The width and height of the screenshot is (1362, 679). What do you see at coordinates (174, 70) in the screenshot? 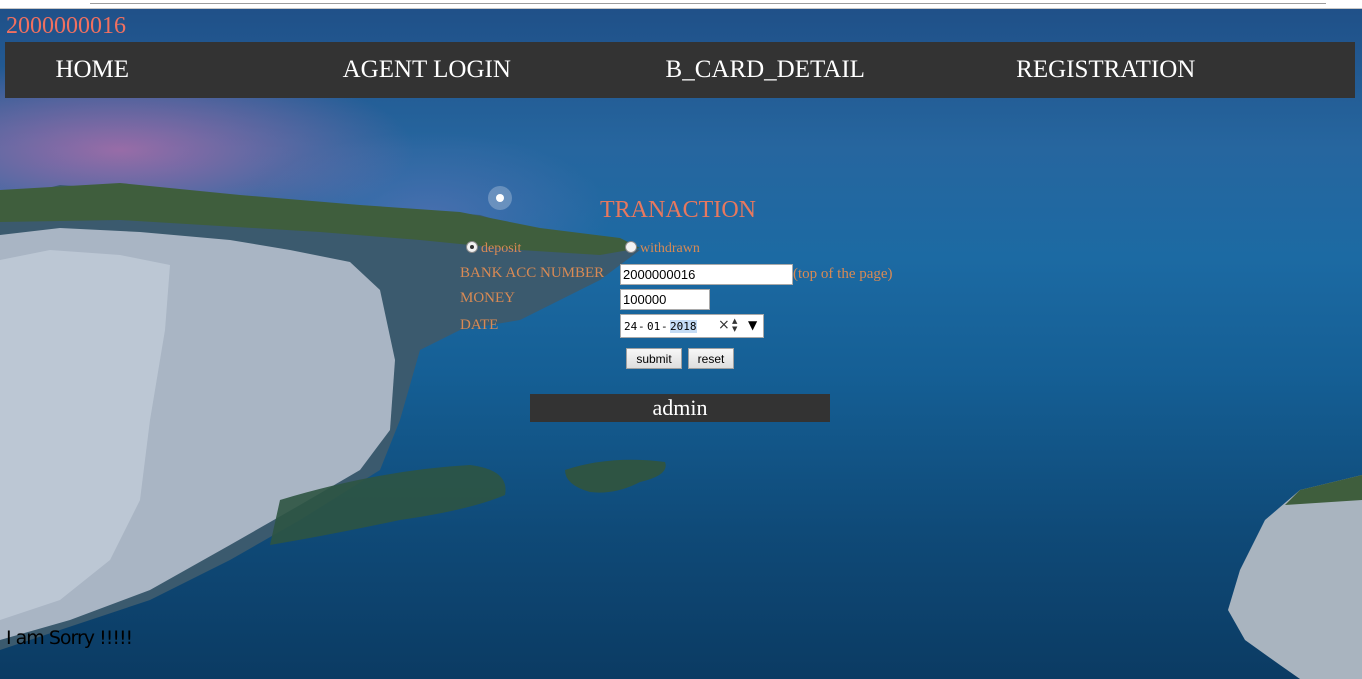
I see `nav-home: HOME` at bounding box center [174, 70].